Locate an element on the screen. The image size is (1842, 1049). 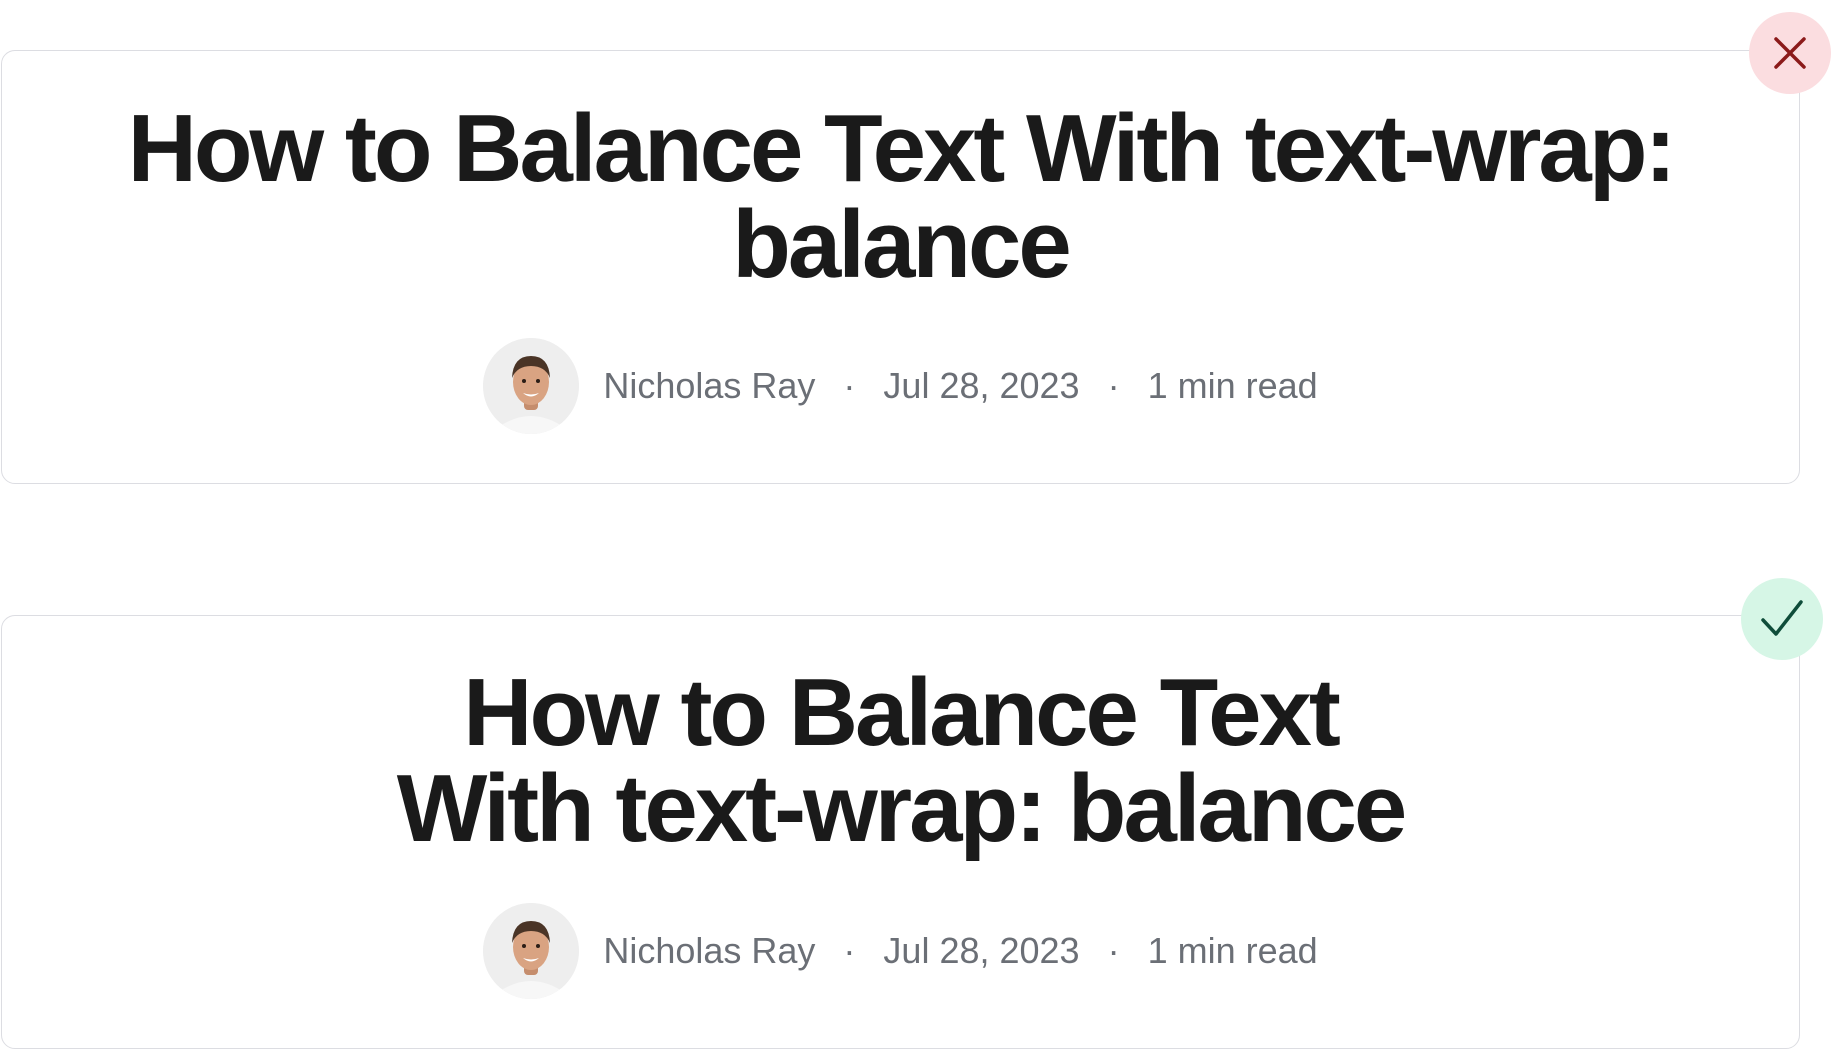
check-icon is located at coordinates (1782, 618).